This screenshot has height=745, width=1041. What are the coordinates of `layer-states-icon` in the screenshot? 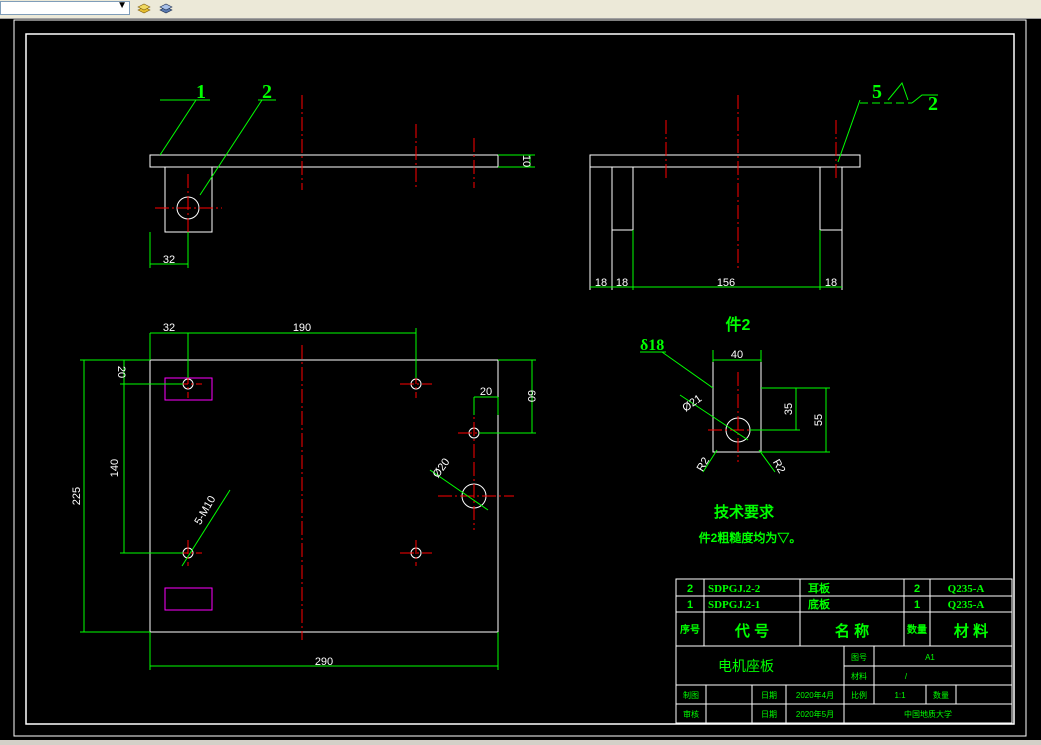 It's located at (144, 8).